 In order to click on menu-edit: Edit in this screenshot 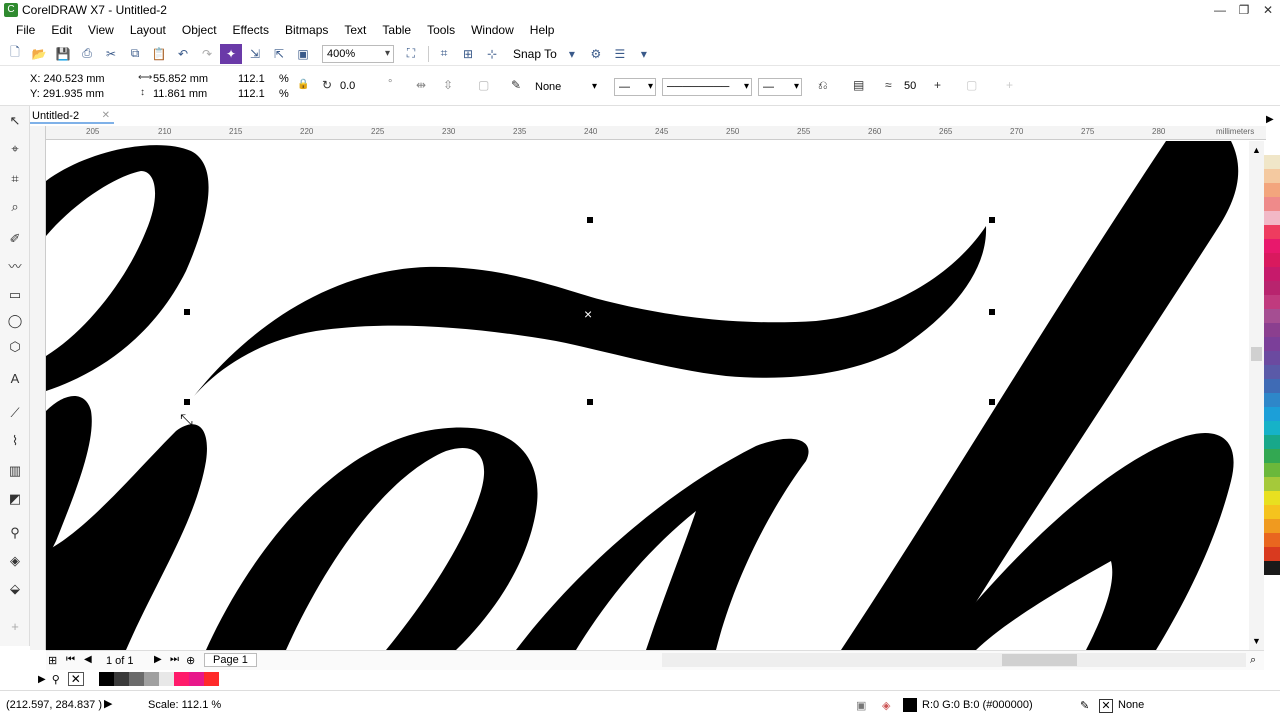, I will do `click(61, 30)`.